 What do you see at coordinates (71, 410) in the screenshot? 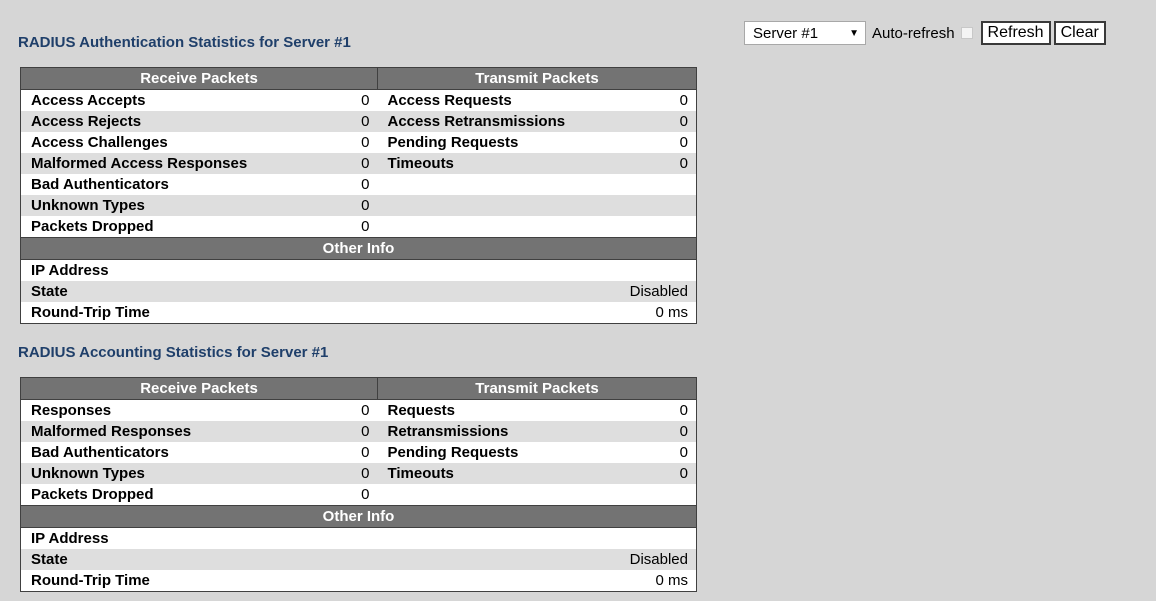
I see `rx-label: Responses` at bounding box center [71, 410].